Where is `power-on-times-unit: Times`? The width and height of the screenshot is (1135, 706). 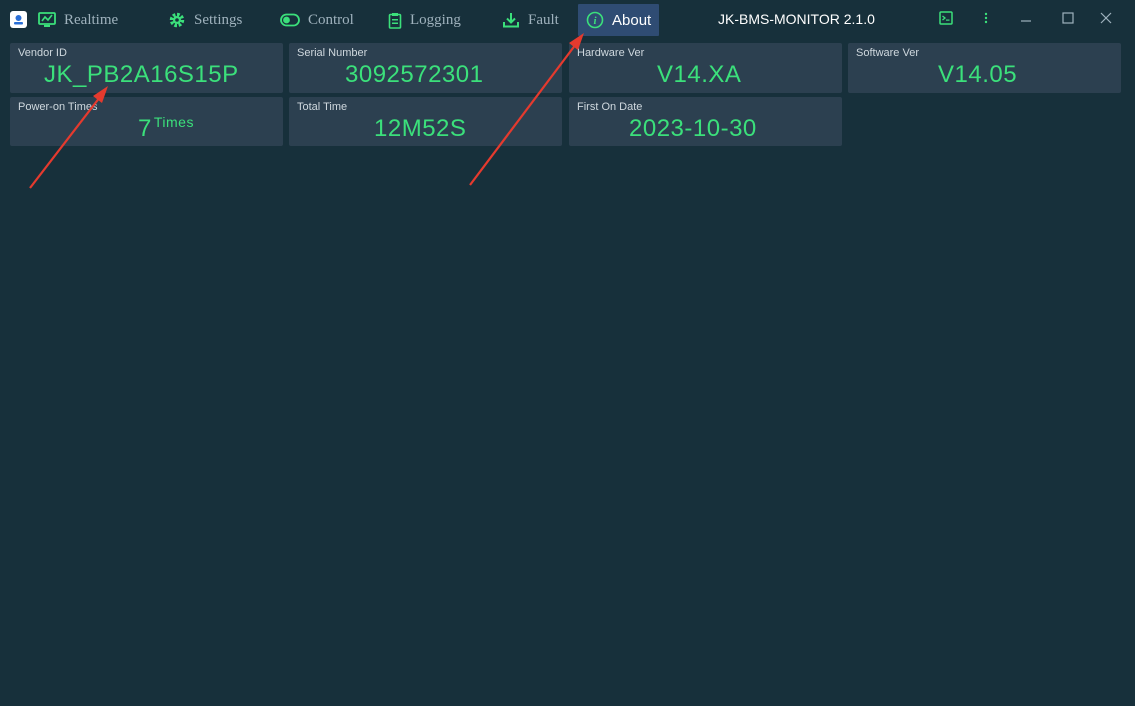 power-on-times-unit: Times is located at coordinates (173, 122).